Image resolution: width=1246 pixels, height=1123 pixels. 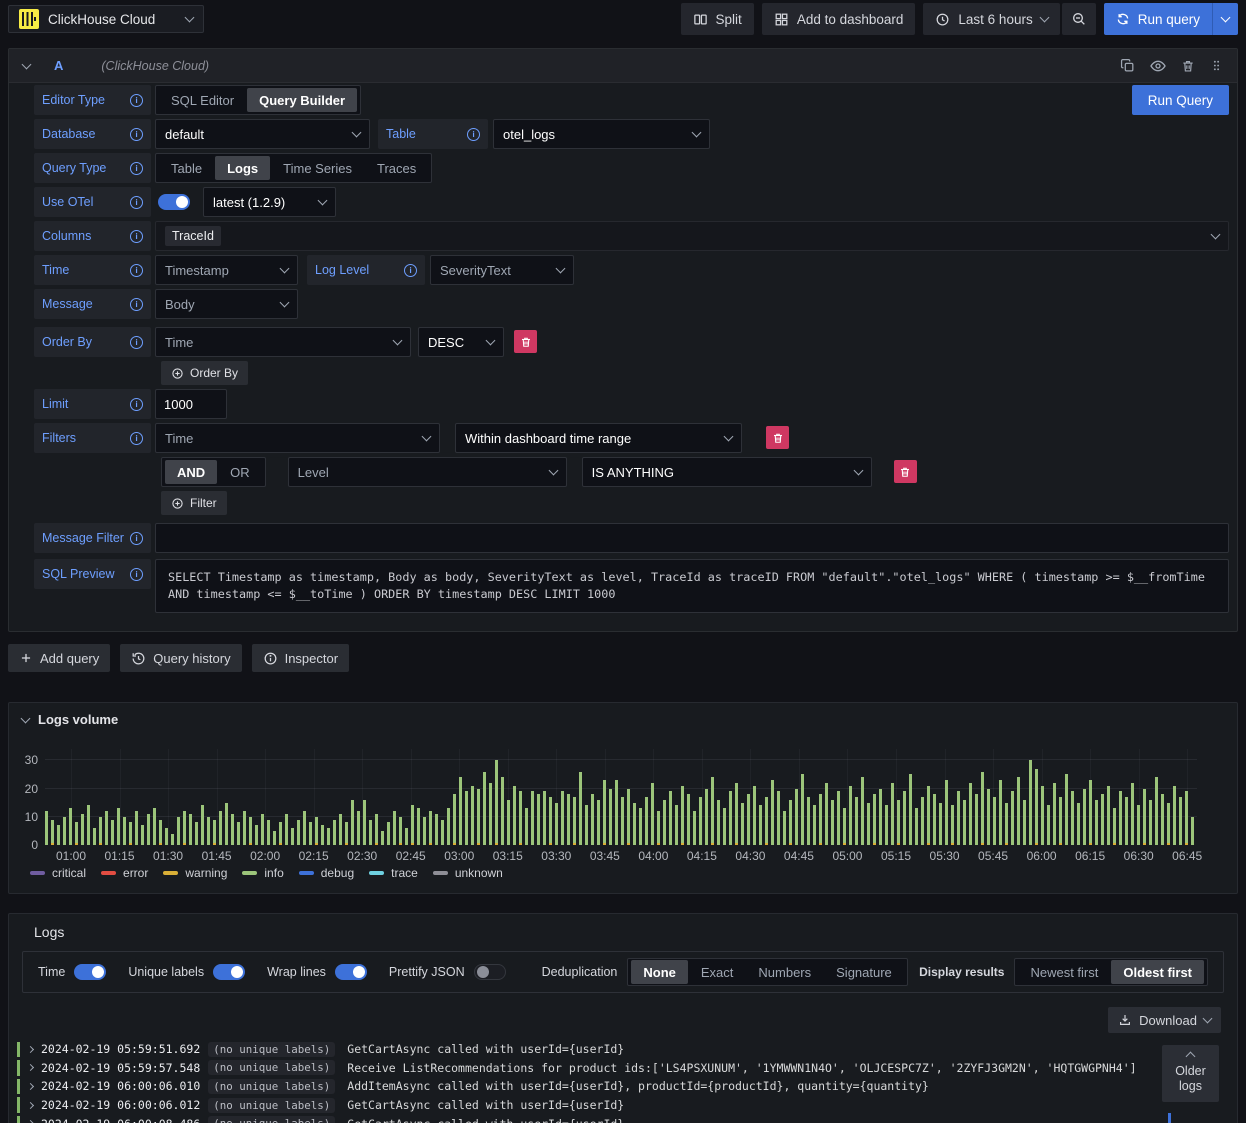 I want to click on run-query-inline-button: Run Query, so click(x=1180, y=100).